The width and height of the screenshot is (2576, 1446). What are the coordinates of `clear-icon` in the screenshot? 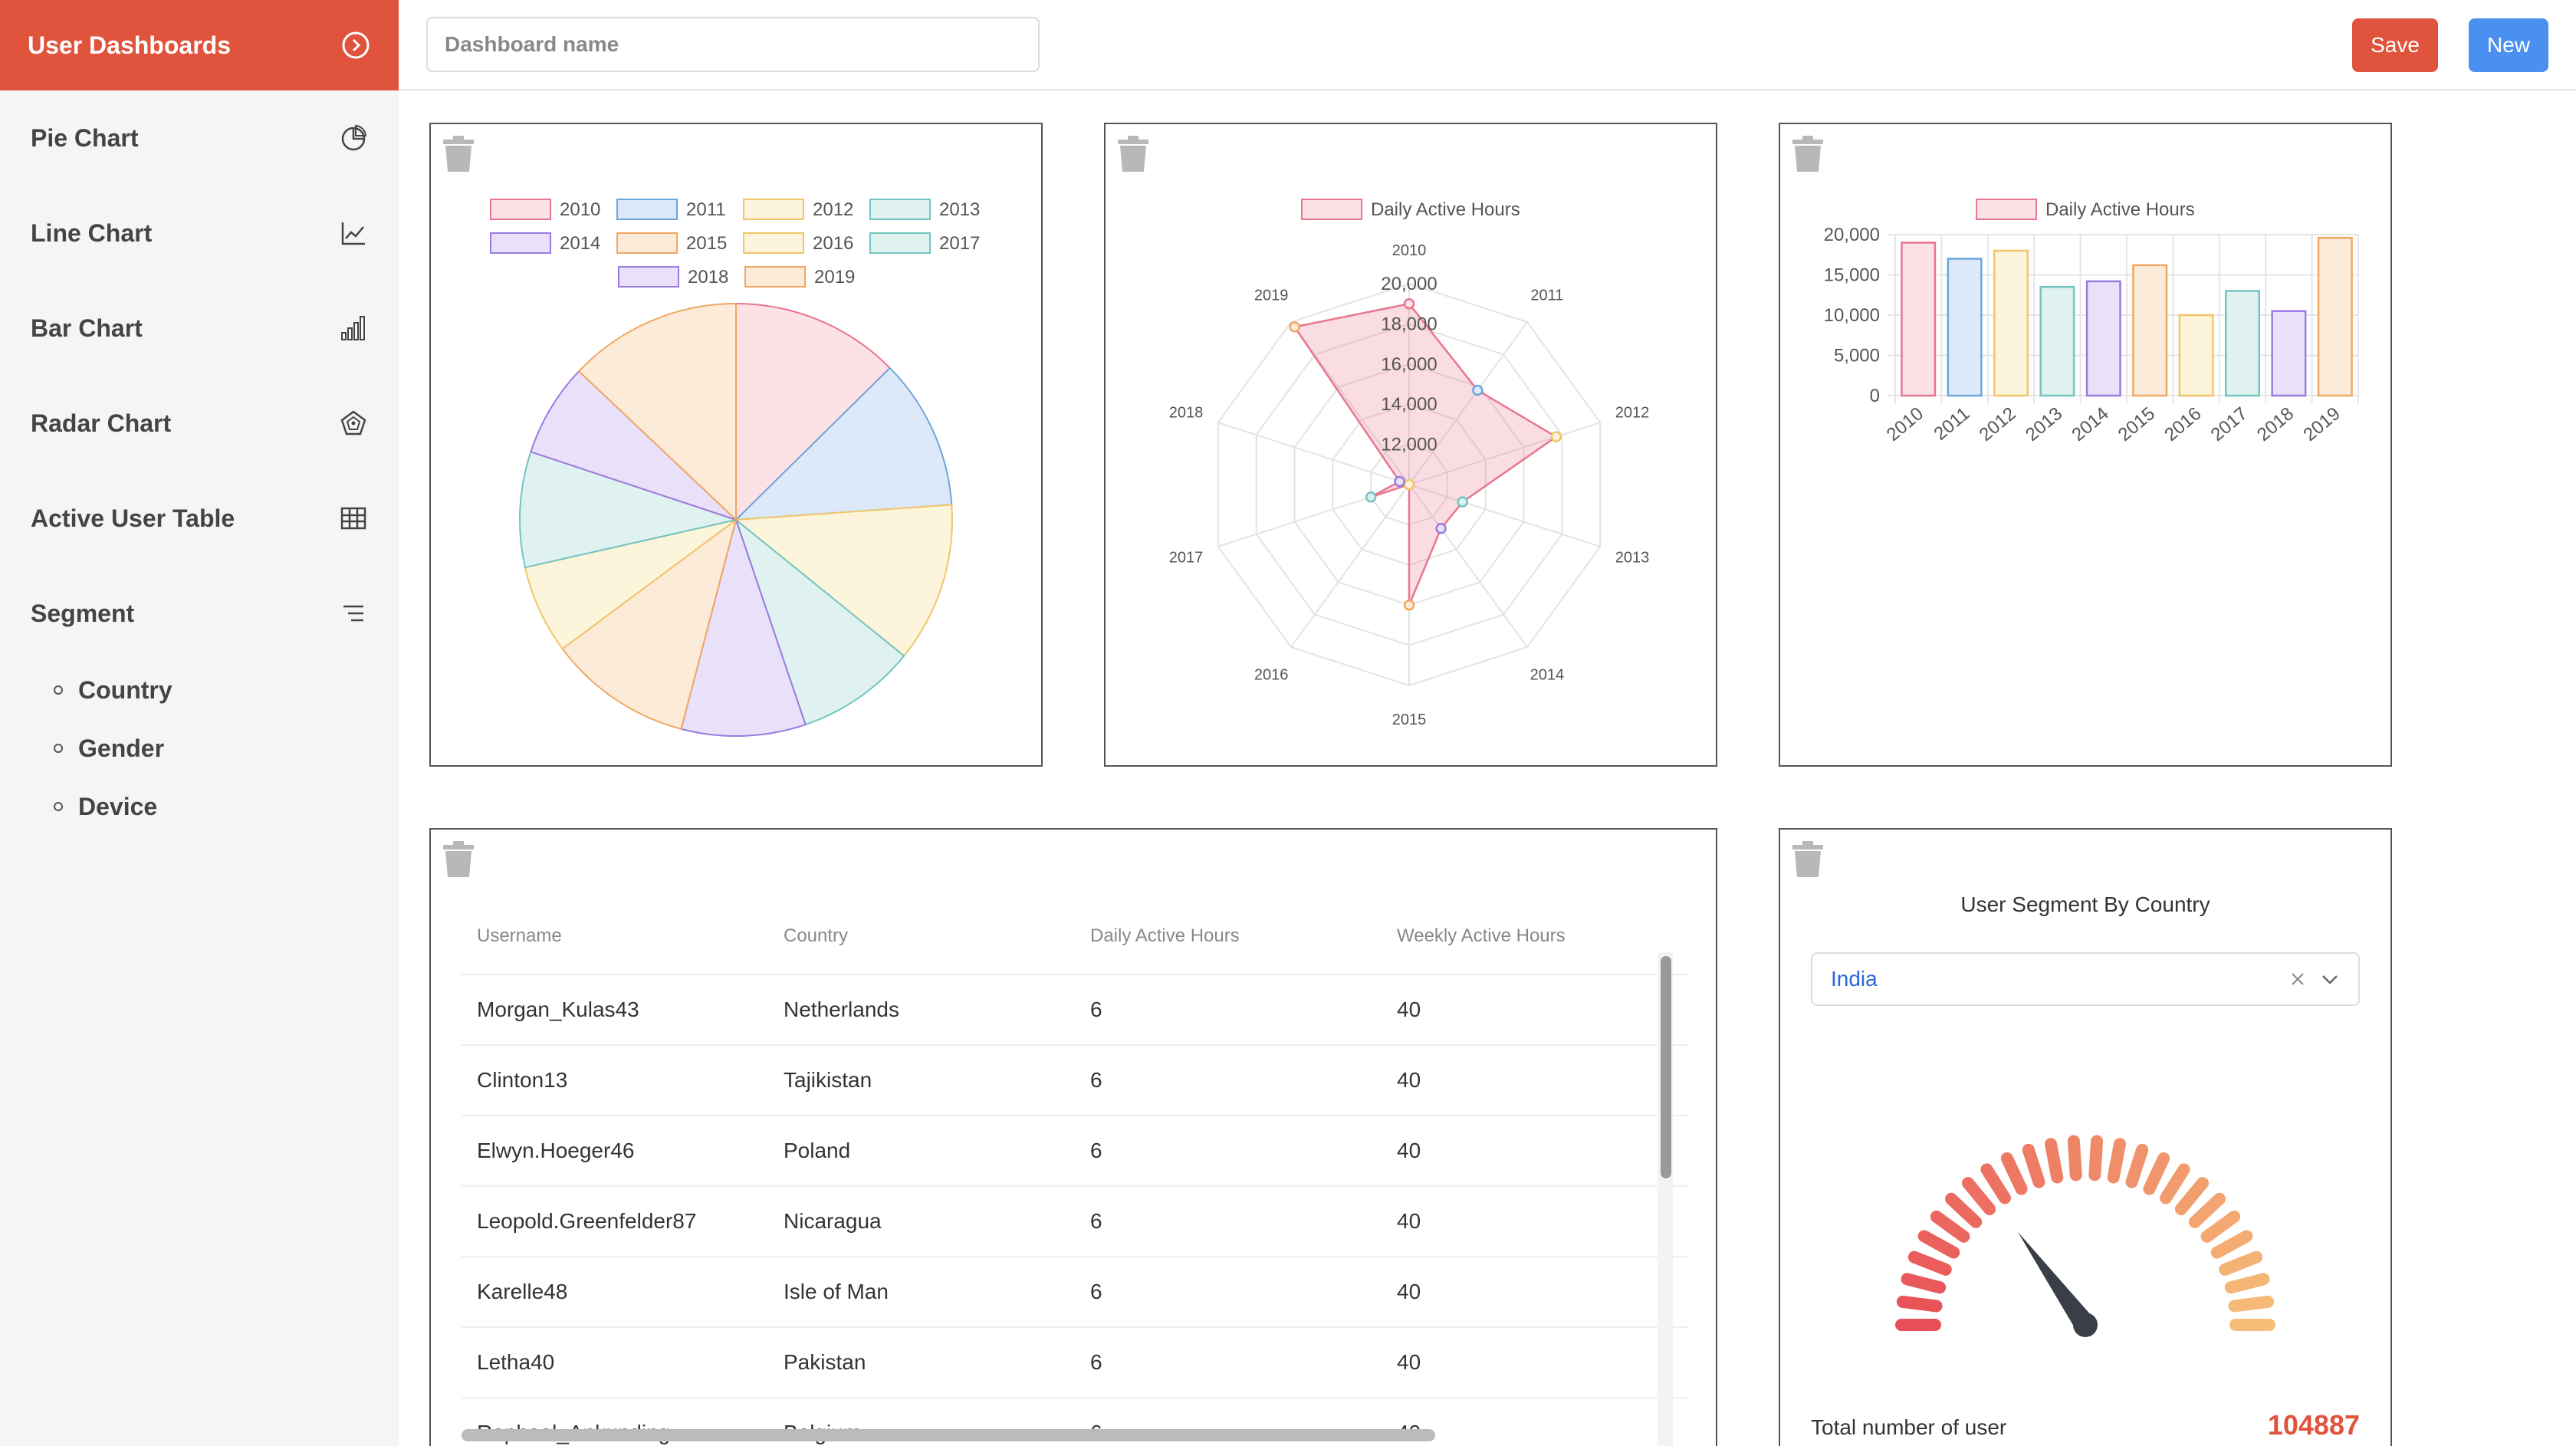 It's located at (2297, 980).